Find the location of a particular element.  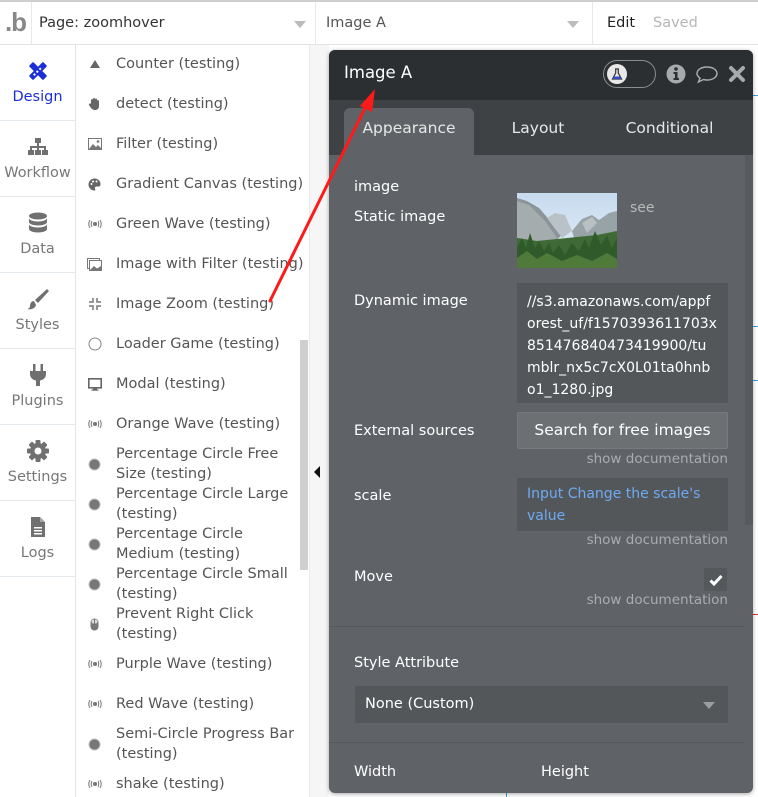

element-item-label: Image with Filter (testing) is located at coordinates (210, 264).